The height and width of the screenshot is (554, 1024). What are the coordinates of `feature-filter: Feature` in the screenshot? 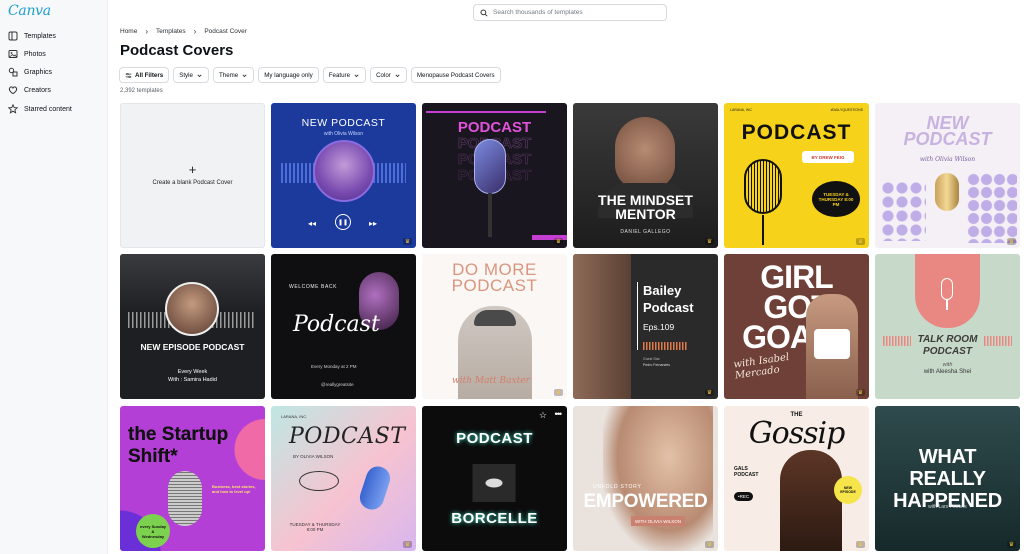 It's located at (344, 75).